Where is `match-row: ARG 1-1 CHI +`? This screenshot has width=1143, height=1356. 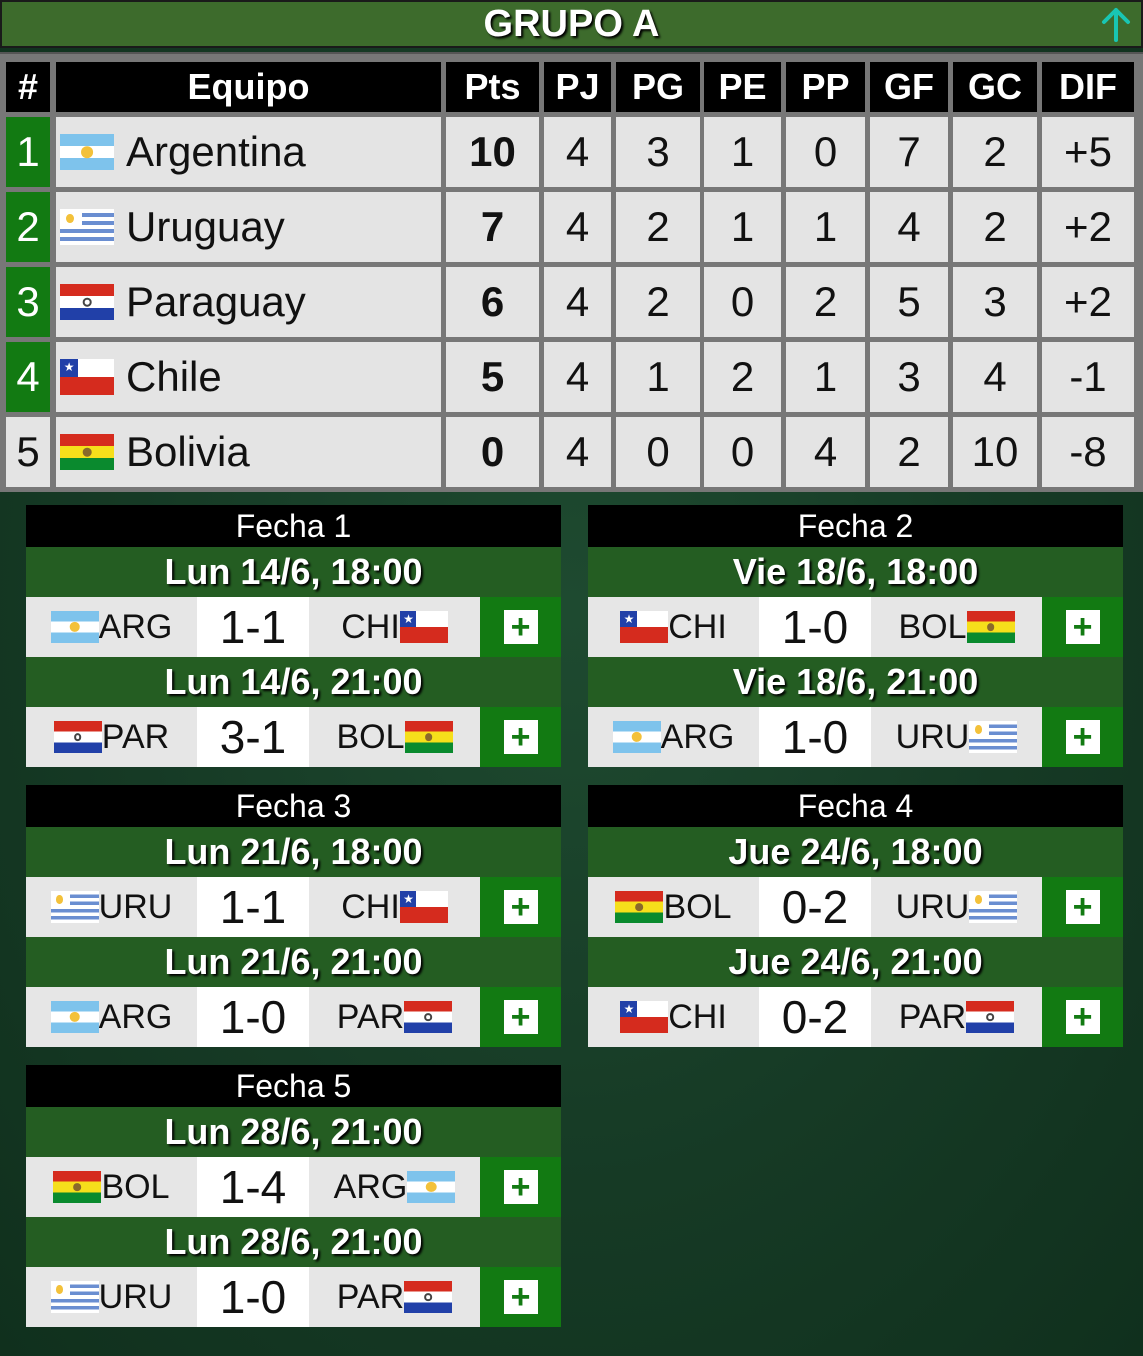 match-row: ARG 1-1 CHI + is located at coordinates (293, 627).